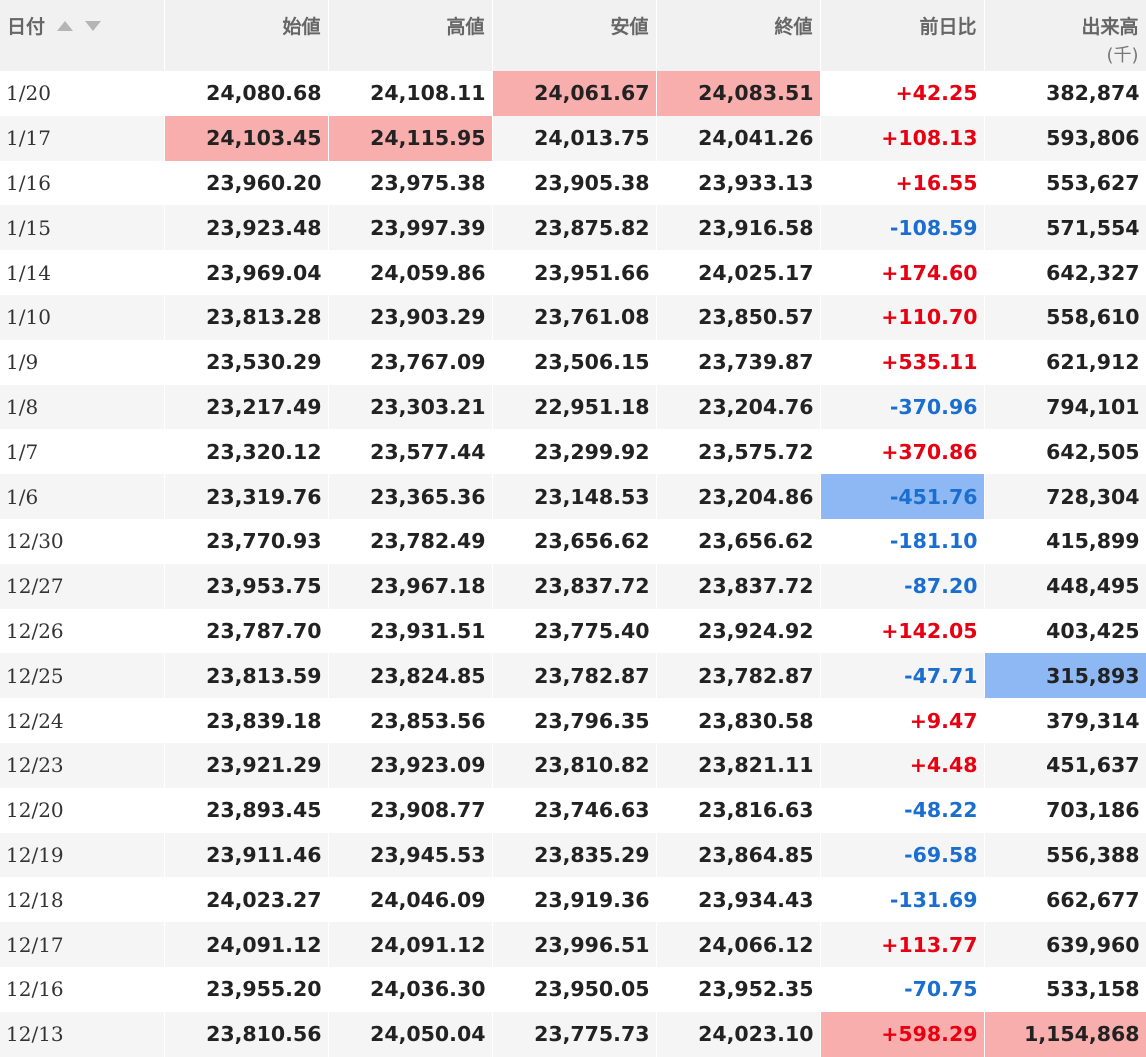 The width and height of the screenshot is (1146, 1057). I want to click on cell-open: 23,810.56, so click(246, 1034).